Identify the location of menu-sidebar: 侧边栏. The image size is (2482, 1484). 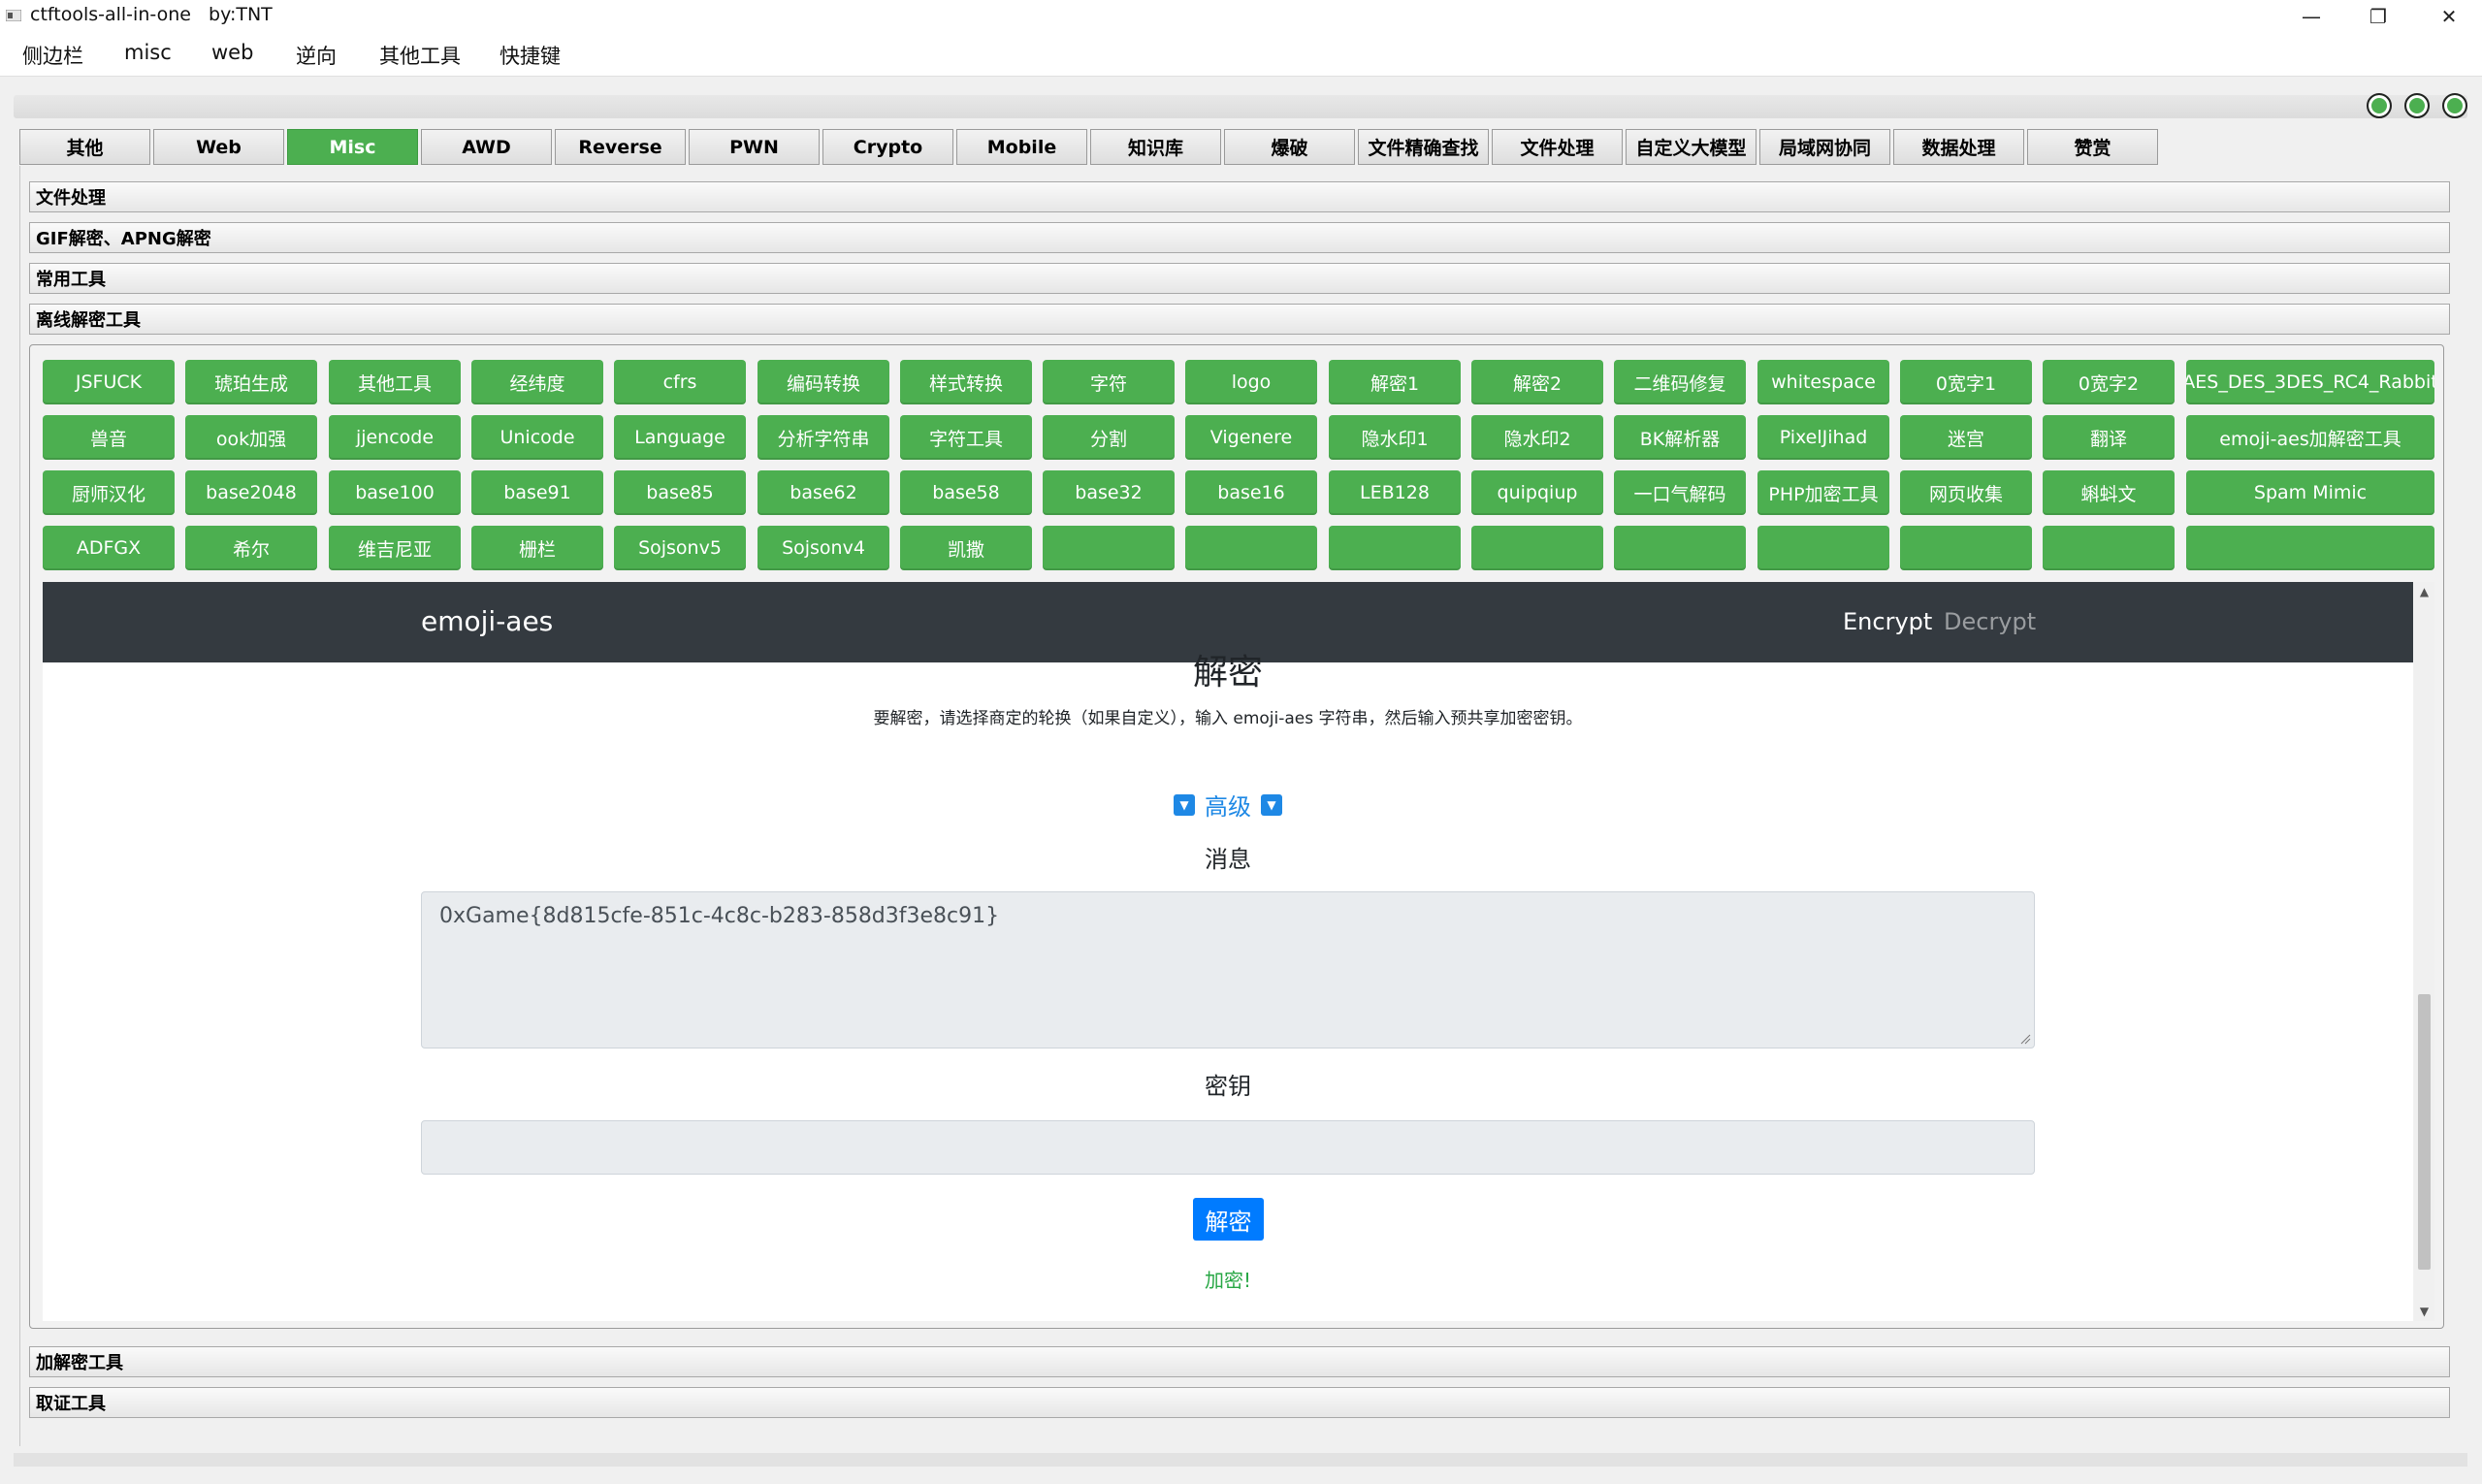
(52, 55).